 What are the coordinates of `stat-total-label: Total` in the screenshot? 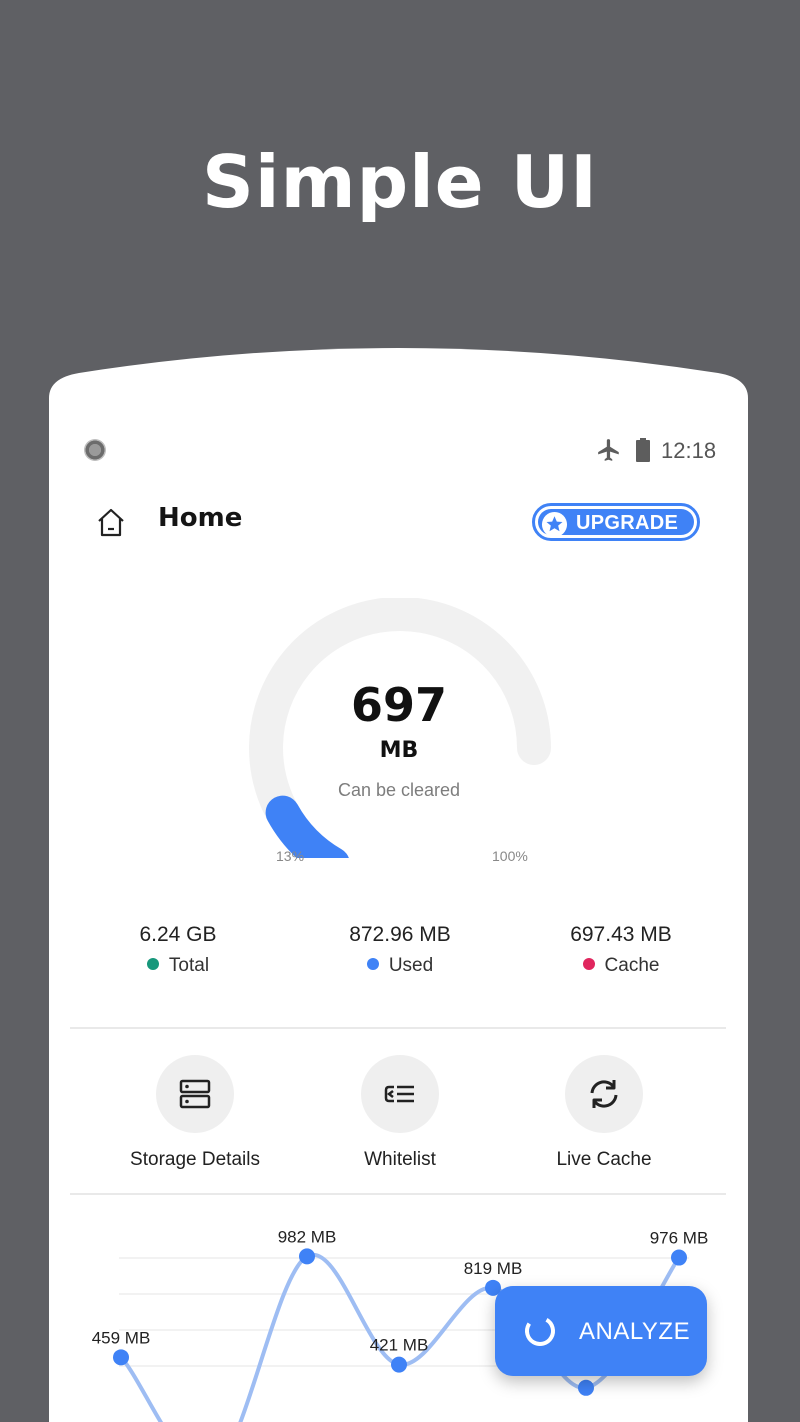 It's located at (189, 965).